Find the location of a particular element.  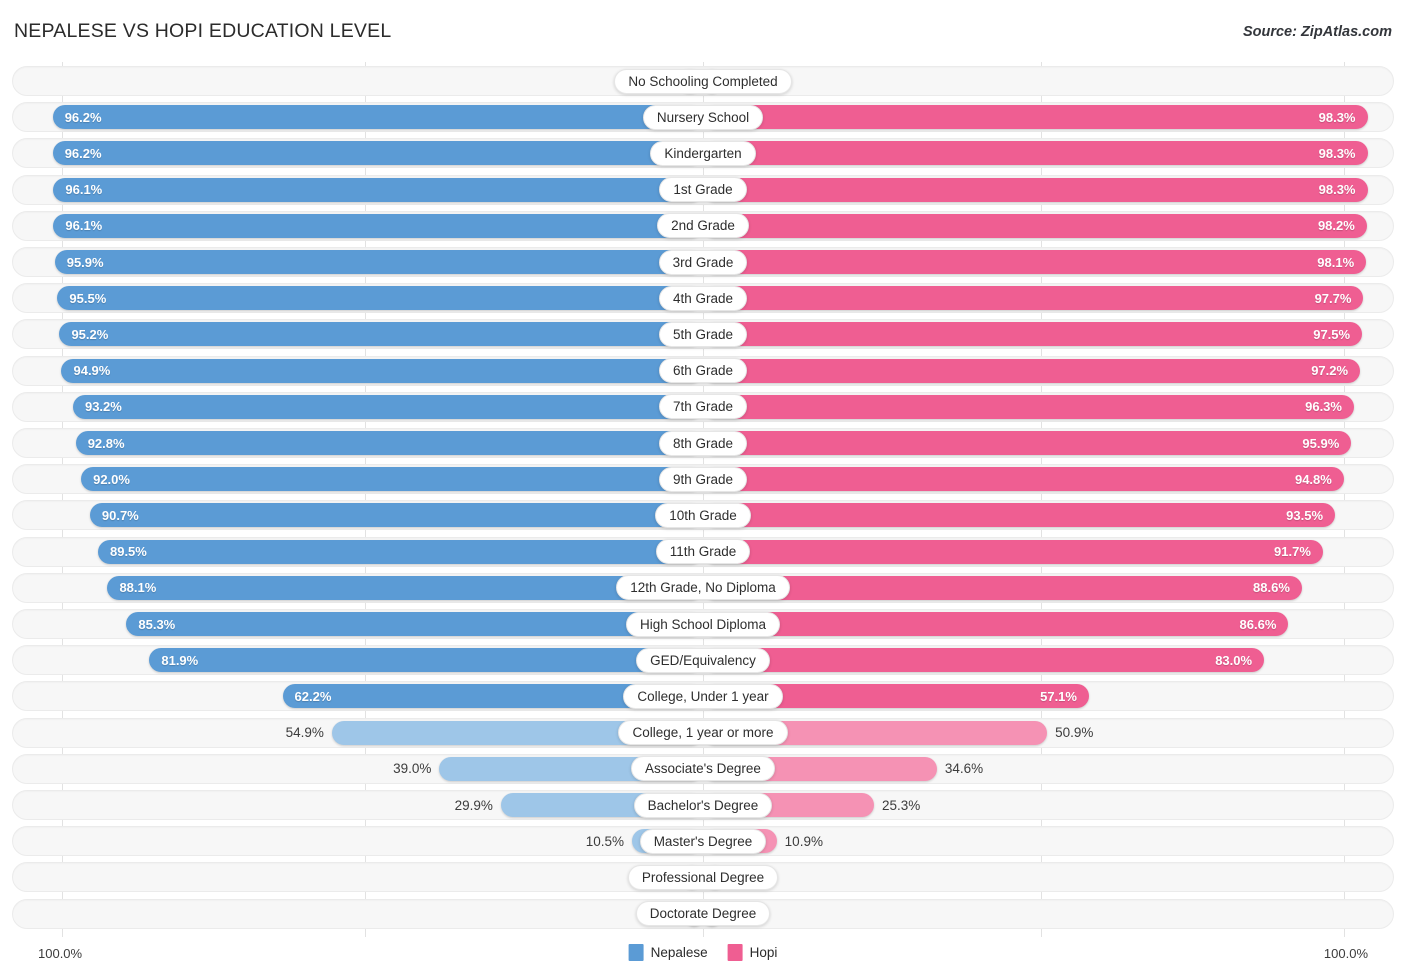

right-bar-group: 98.3% is located at coordinates (1046, 189).